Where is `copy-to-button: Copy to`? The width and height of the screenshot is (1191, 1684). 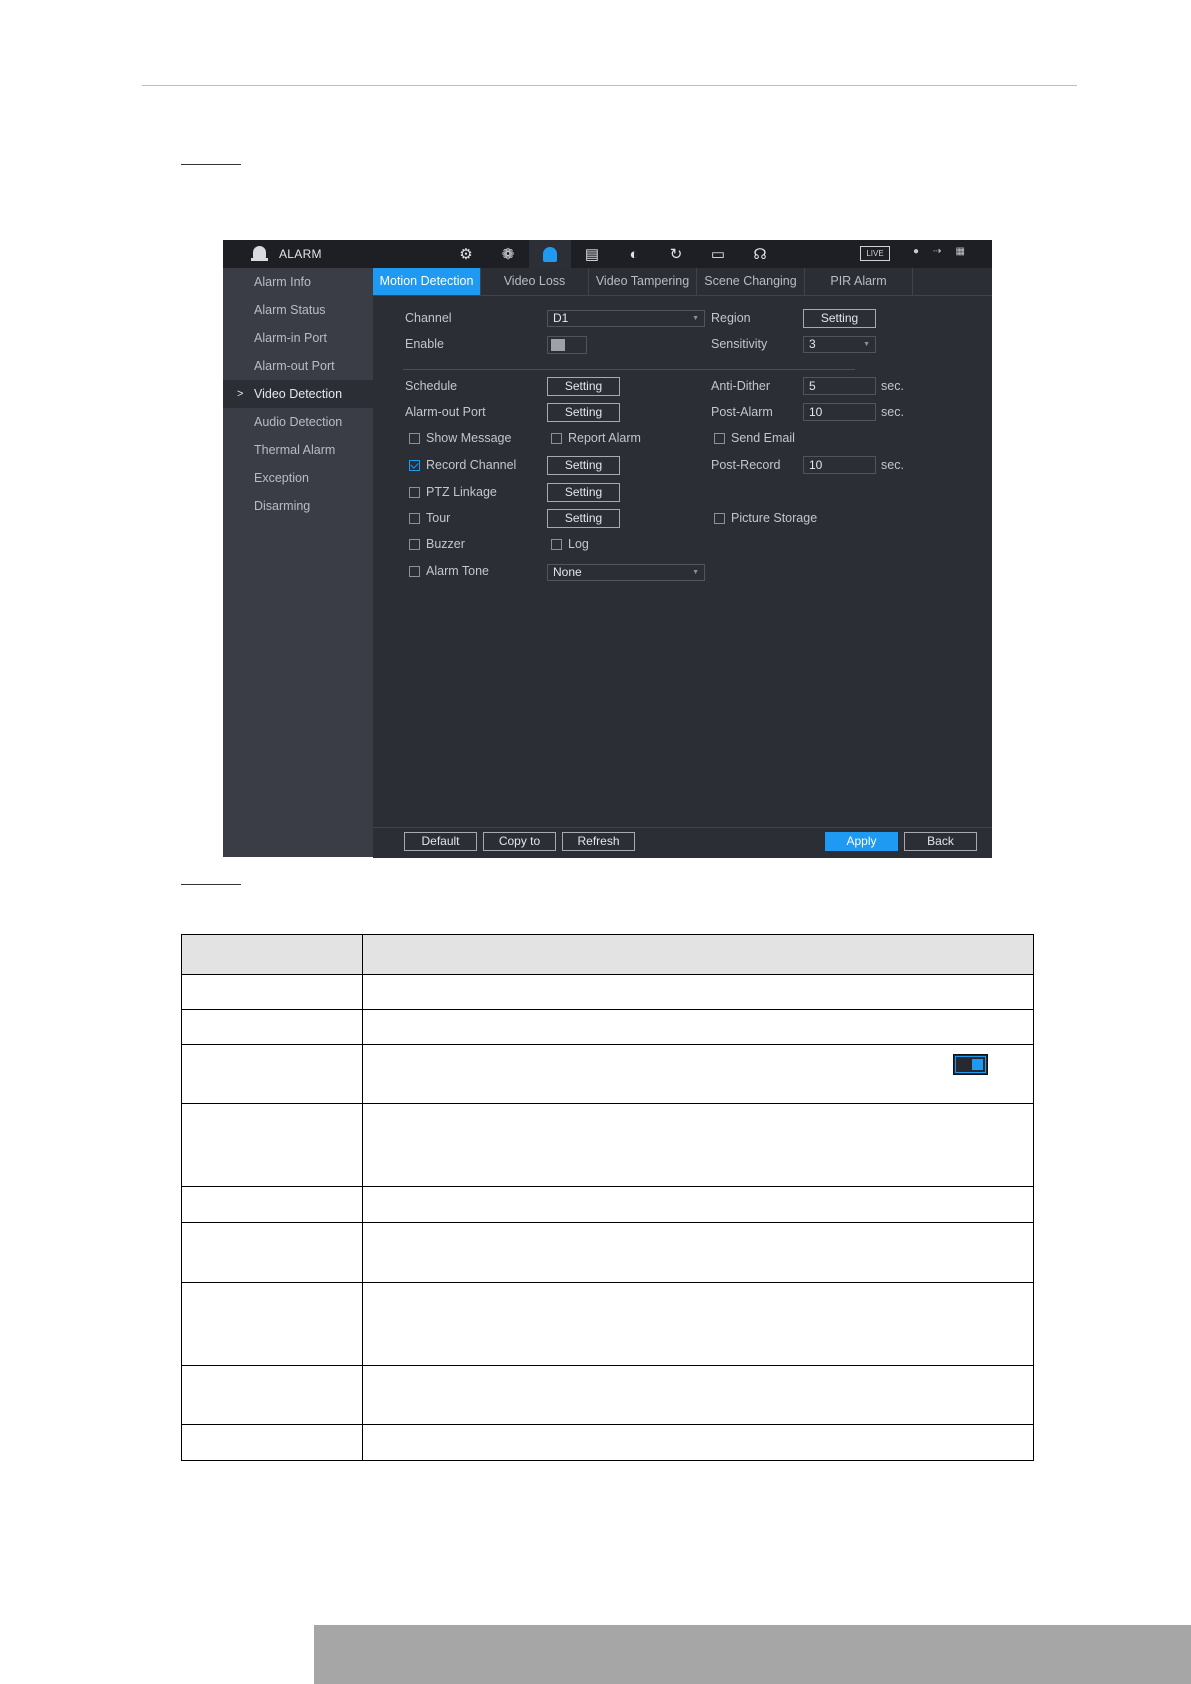 copy-to-button: Copy to is located at coordinates (519, 841).